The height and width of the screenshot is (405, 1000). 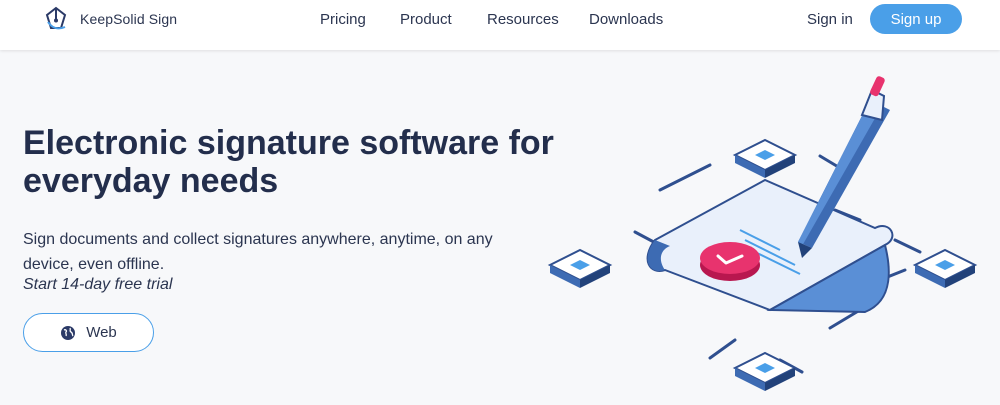 What do you see at coordinates (98, 284) in the screenshot?
I see `free-trial-text: Start 14-day free trial` at bounding box center [98, 284].